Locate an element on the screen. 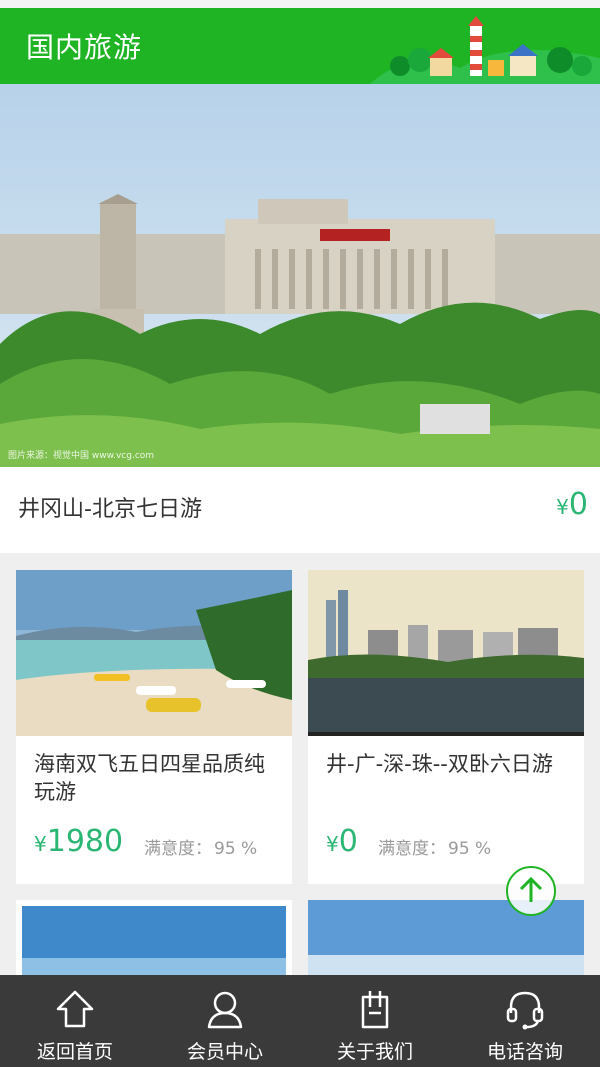 The width and height of the screenshot is (600, 1067). tab-member-label: 会员中心 is located at coordinates (224, 1052).